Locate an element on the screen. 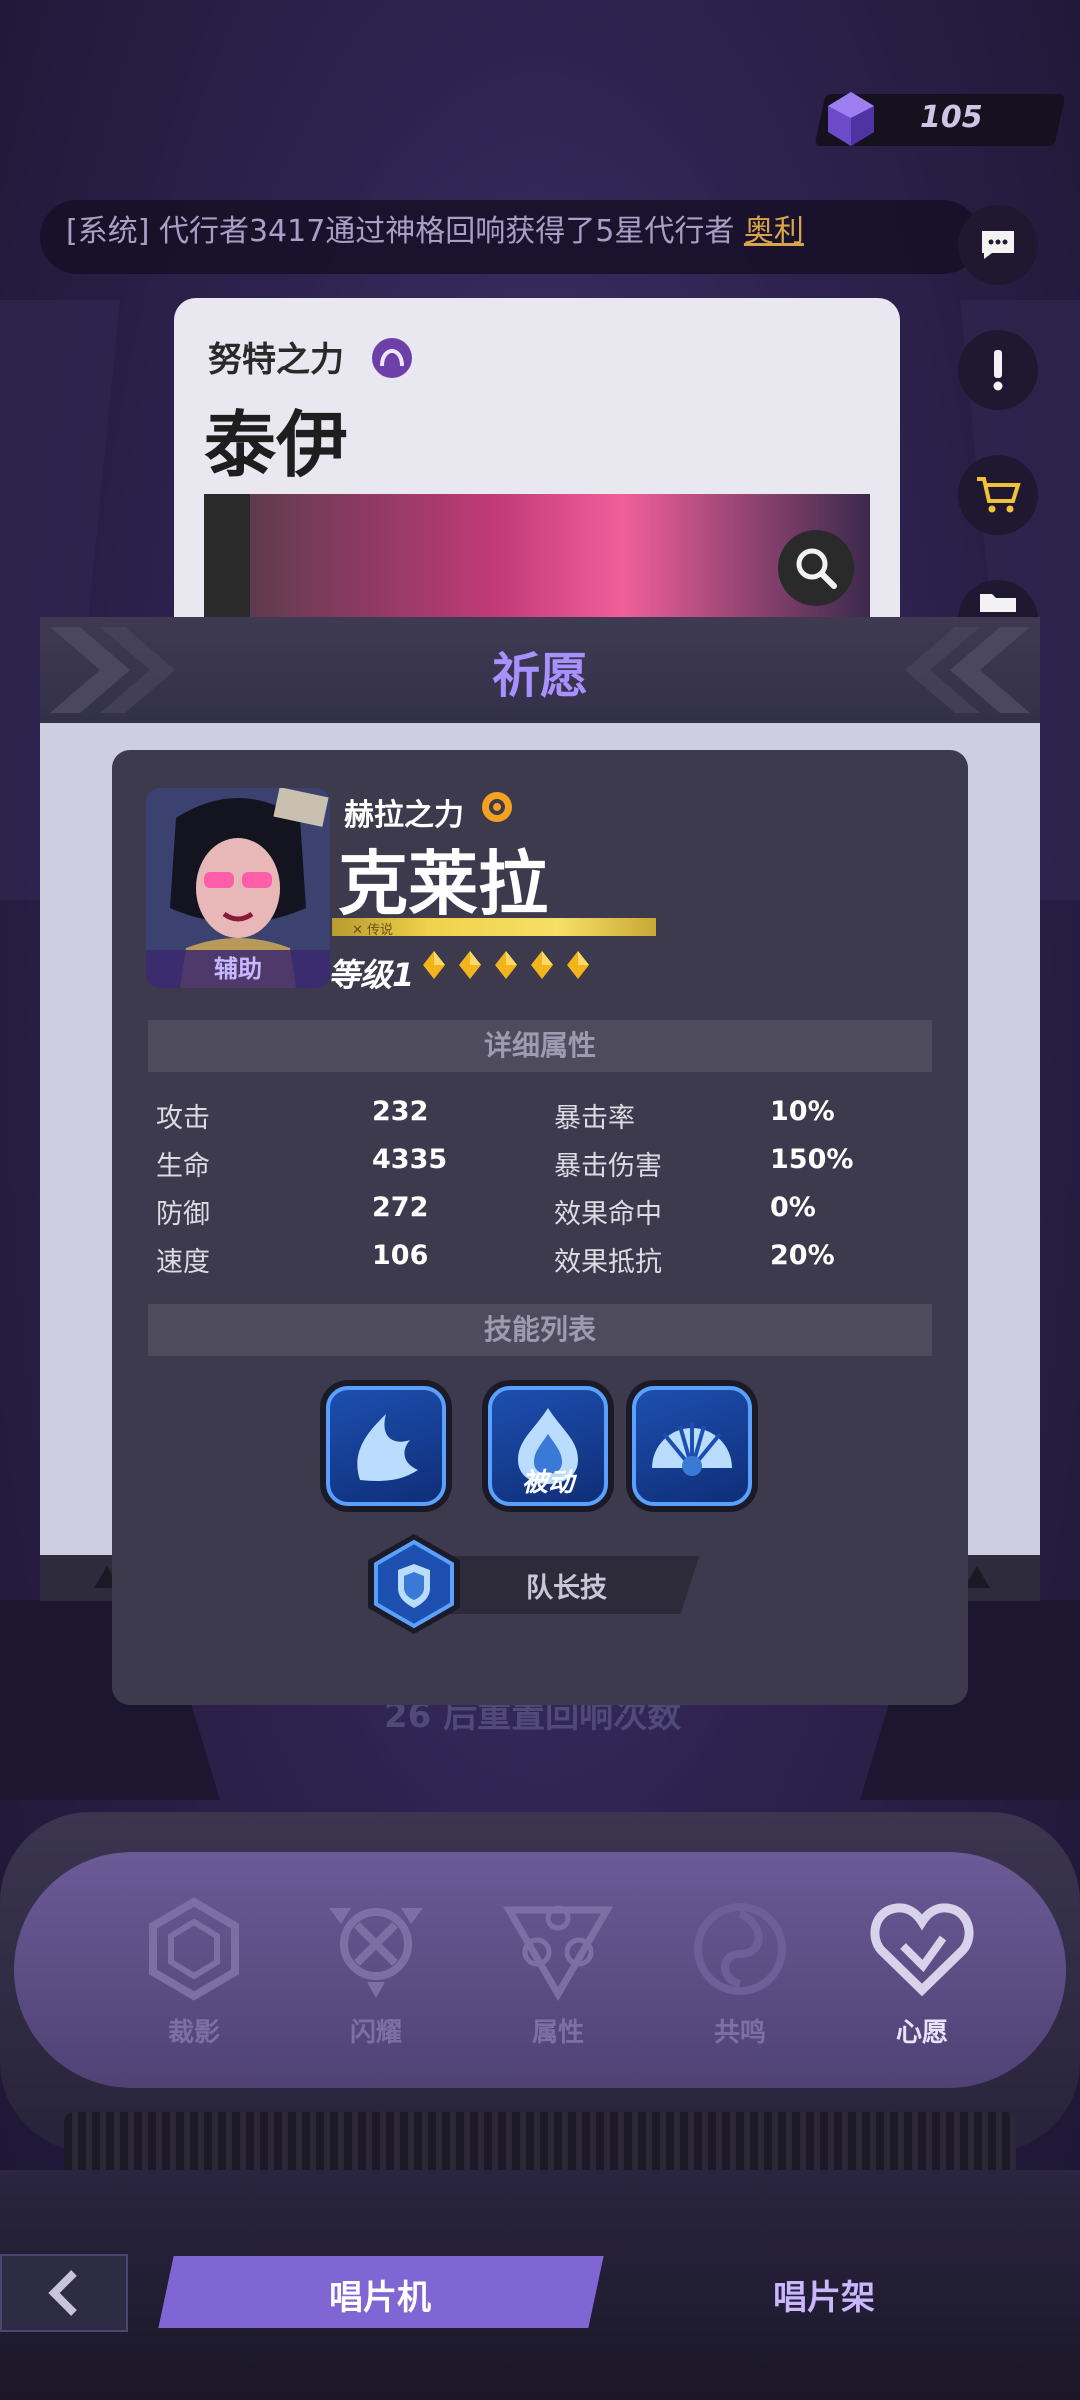  shop-button is located at coordinates (998, 495).